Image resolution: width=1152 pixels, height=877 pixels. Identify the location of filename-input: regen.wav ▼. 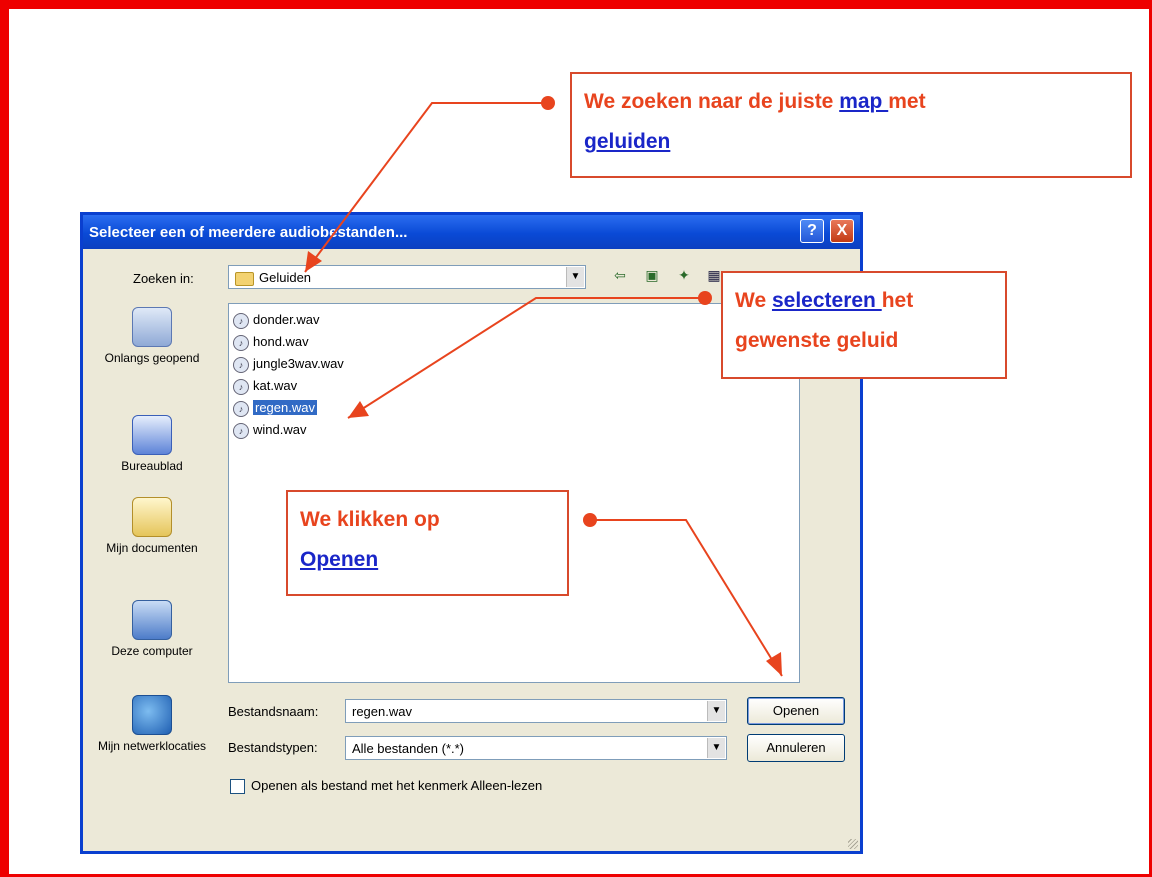
(536, 711).